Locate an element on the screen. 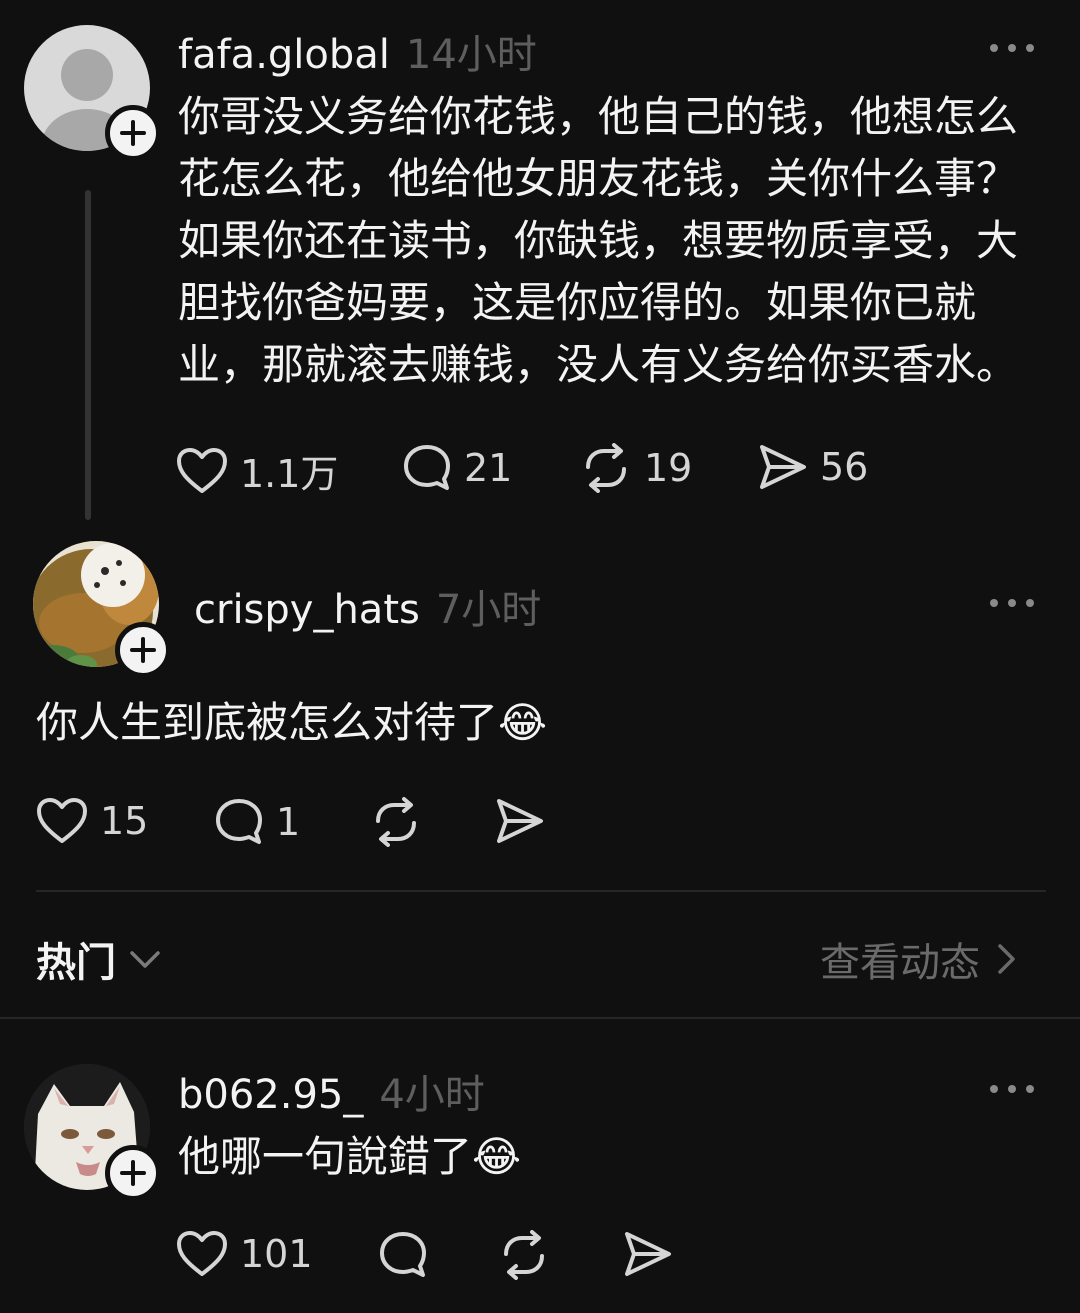 The height and width of the screenshot is (1313, 1080). comment-count: 21 is located at coordinates (488, 468).